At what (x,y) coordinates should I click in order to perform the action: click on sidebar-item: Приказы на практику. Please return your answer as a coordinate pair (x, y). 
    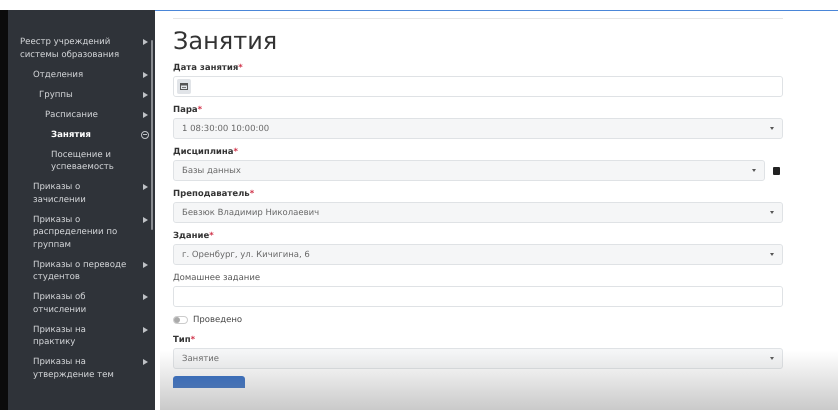
    Looking at the image, I should click on (94, 336).